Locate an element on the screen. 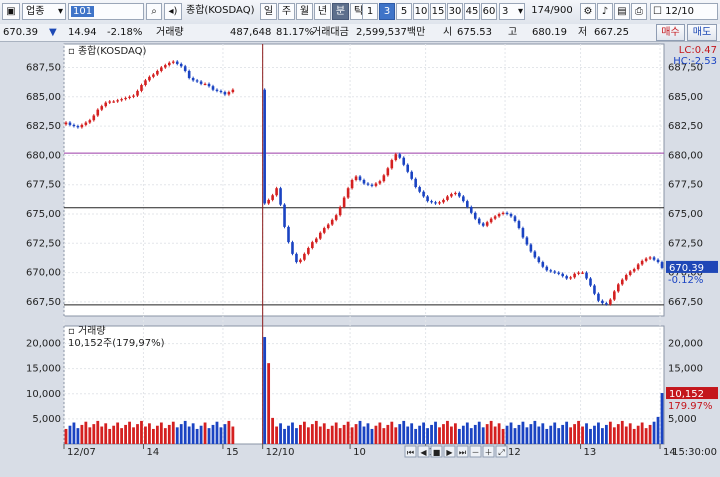 Image resolution: width=720 pixels, height=477 pixels. interval-60: 60 is located at coordinates (489, 11).